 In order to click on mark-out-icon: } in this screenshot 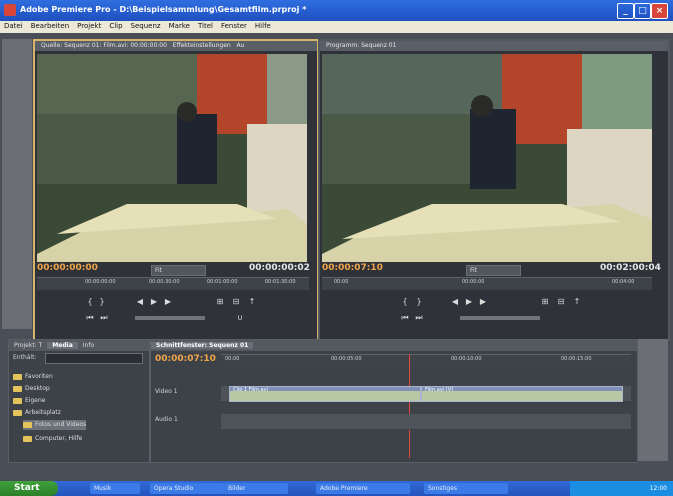, I will do `click(102, 301)`.